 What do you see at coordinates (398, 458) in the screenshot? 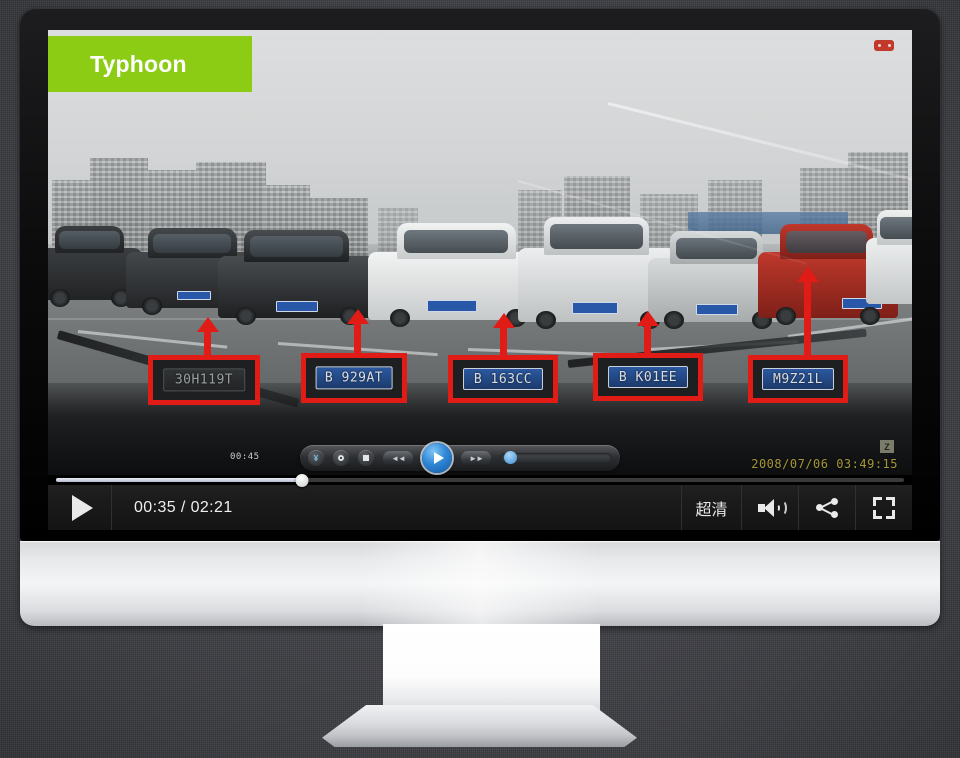
I see `dash-rewind-button: ◄◄` at bounding box center [398, 458].